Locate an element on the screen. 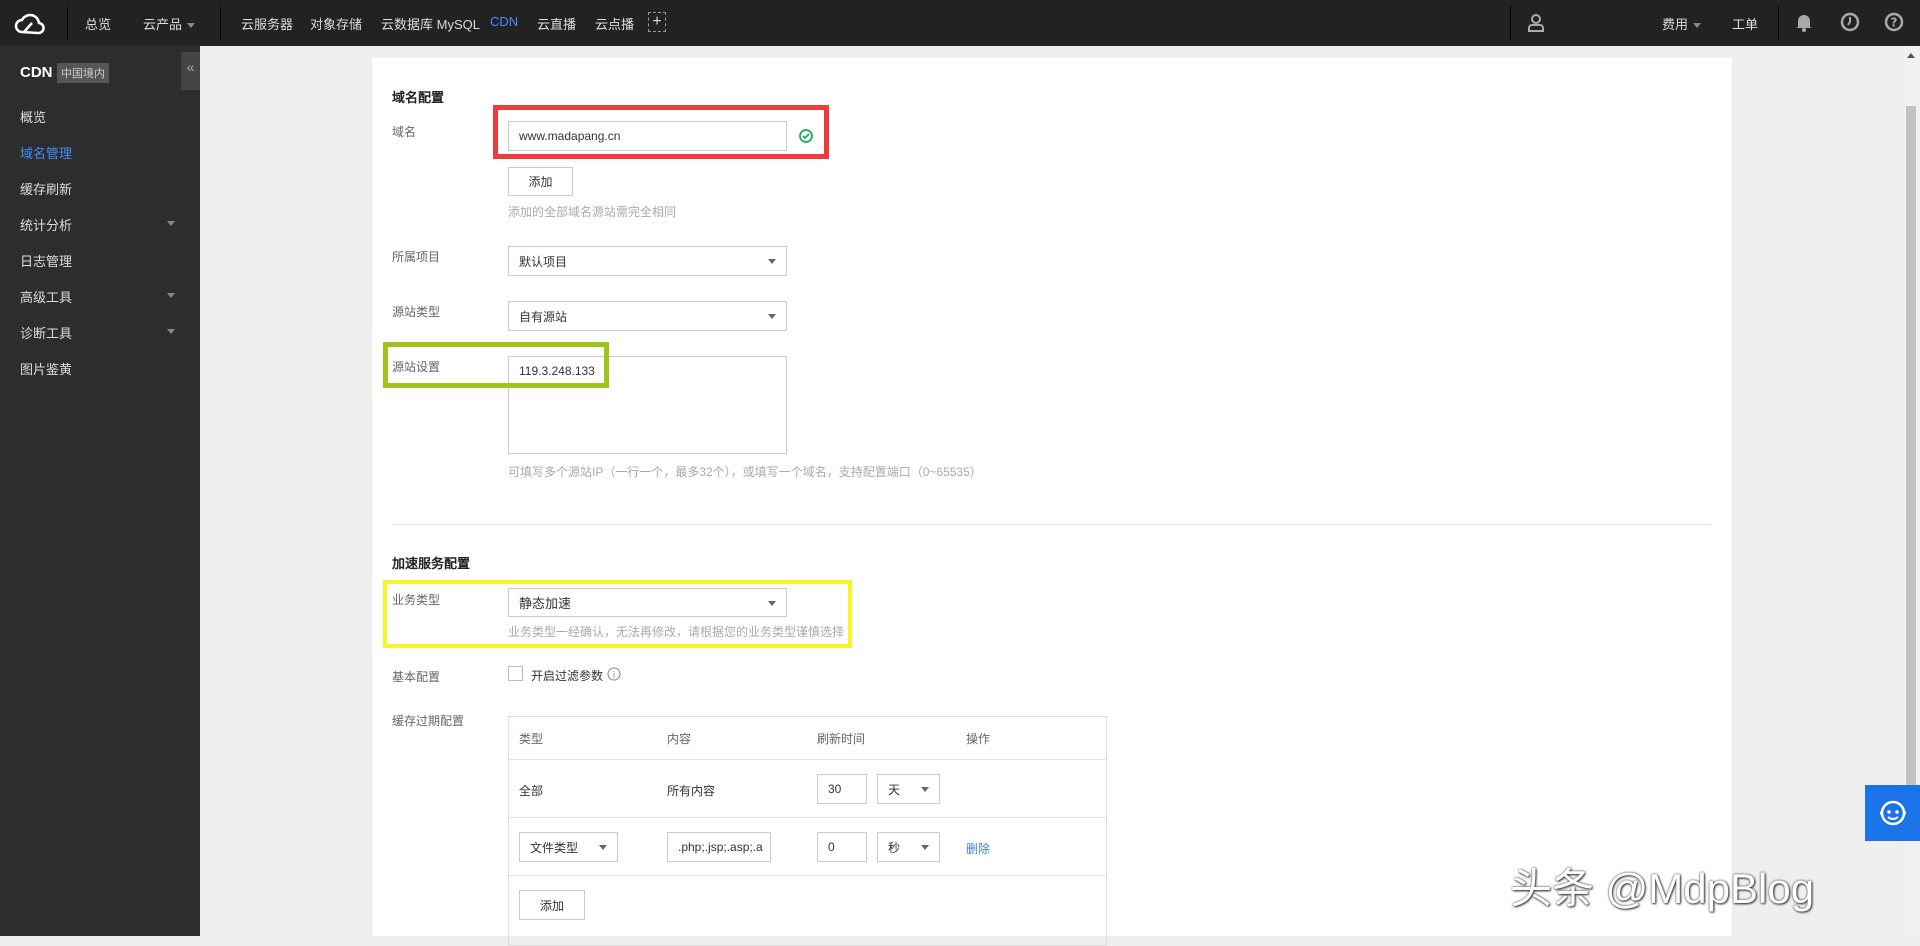 Image resolution: width=1920 pixels, height=946 pixels. sidebar-item-label: 统计分析 is located at coordinates (46, 225).